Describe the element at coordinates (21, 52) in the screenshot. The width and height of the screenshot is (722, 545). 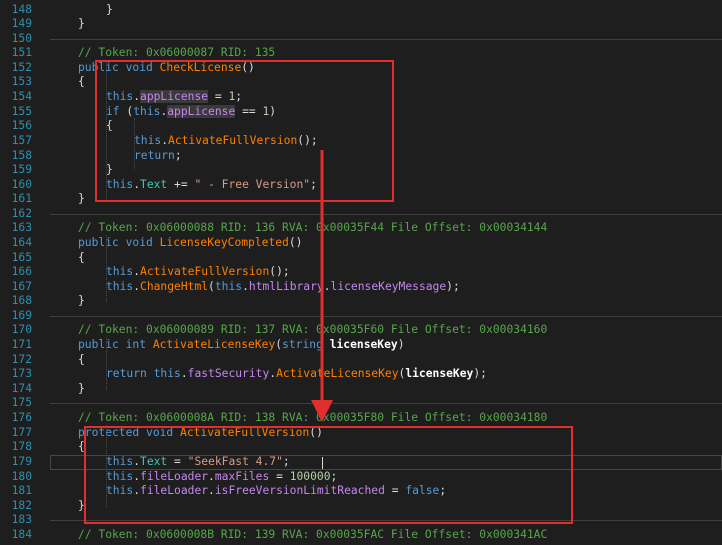
I see `line-number: 151` at that location.